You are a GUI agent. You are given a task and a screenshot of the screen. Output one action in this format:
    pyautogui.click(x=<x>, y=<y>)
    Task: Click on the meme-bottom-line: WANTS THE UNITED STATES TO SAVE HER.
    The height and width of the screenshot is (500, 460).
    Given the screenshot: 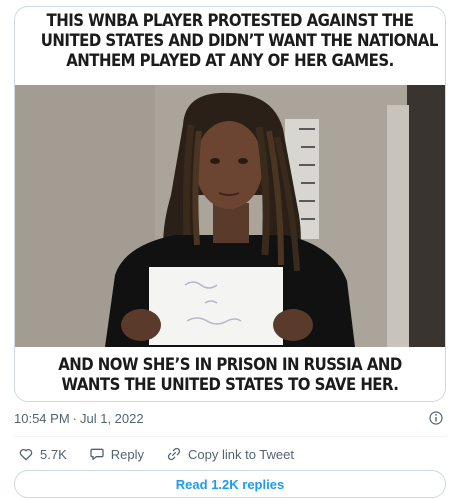 What is the action you would take?
    pyautogui.click(x=230, y=385)
    